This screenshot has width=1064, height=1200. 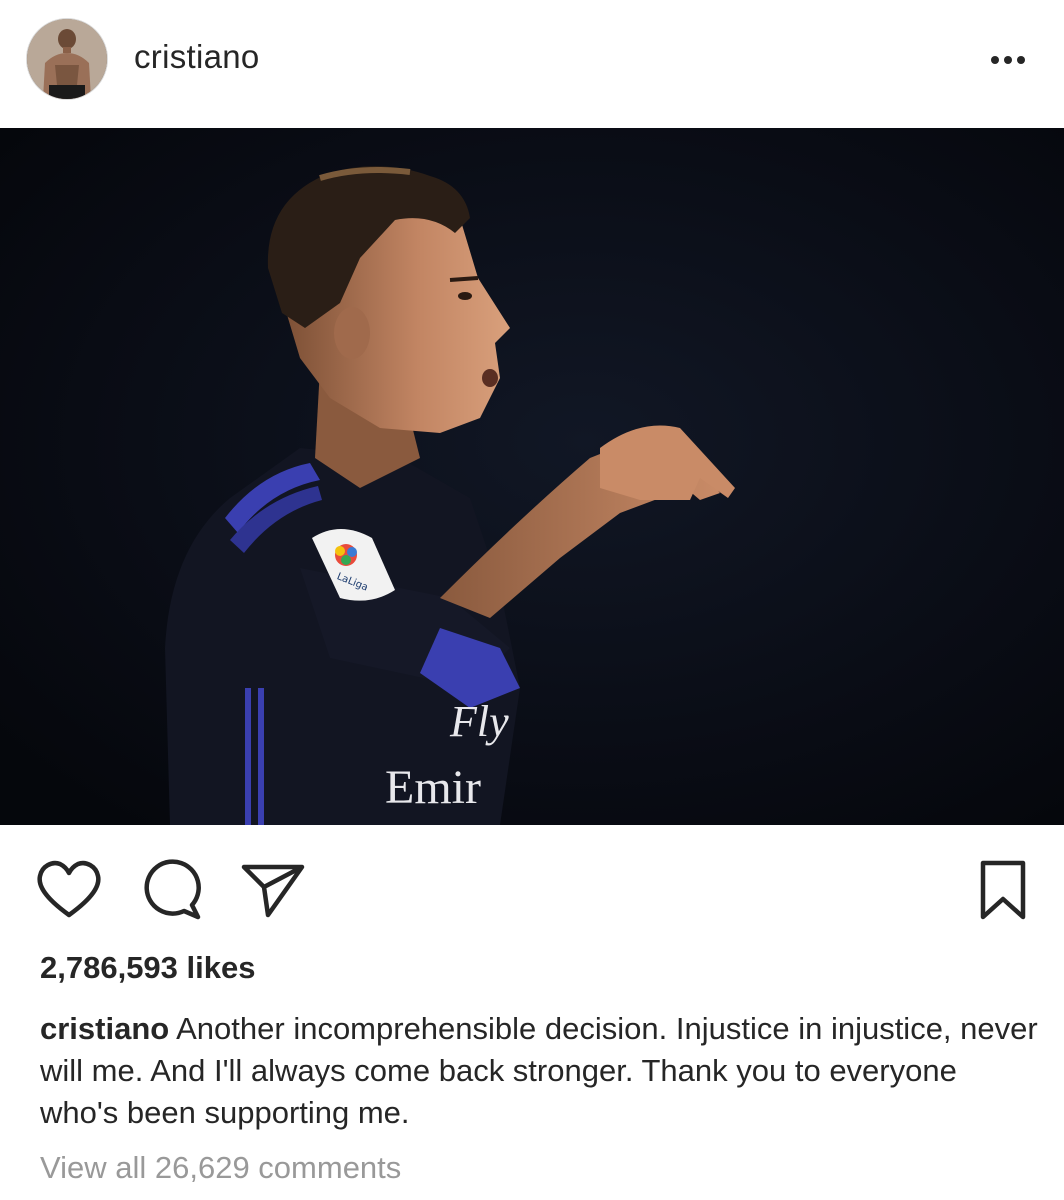 What do you see at coordinates (67, 59) in the screenshot?
I see `profile-avatar` at bounding box center [67, 59].